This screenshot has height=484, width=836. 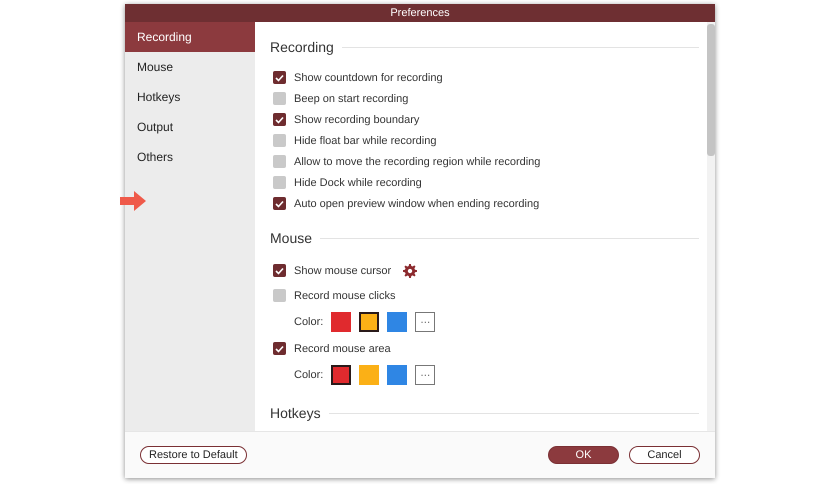 What do you see at coordinates (342, 348) in the screenshot?
I see `option-label: Record mouse area` at bounding box center [342, 348].